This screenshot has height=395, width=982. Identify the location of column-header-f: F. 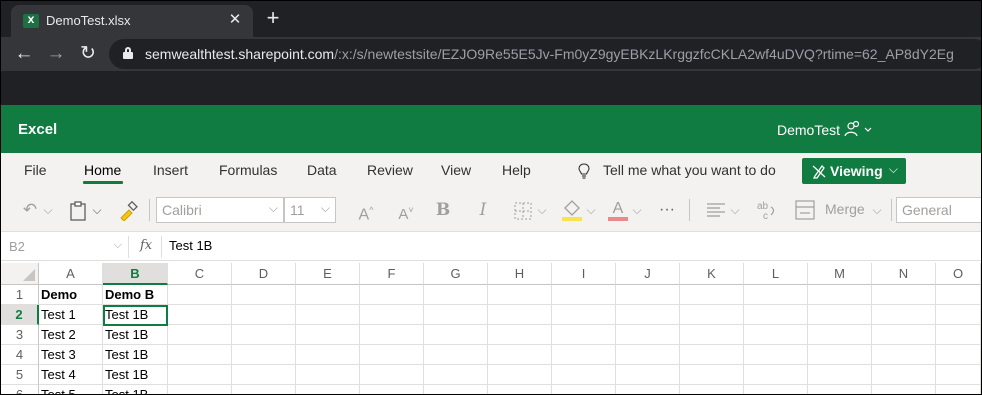
(392, 274).